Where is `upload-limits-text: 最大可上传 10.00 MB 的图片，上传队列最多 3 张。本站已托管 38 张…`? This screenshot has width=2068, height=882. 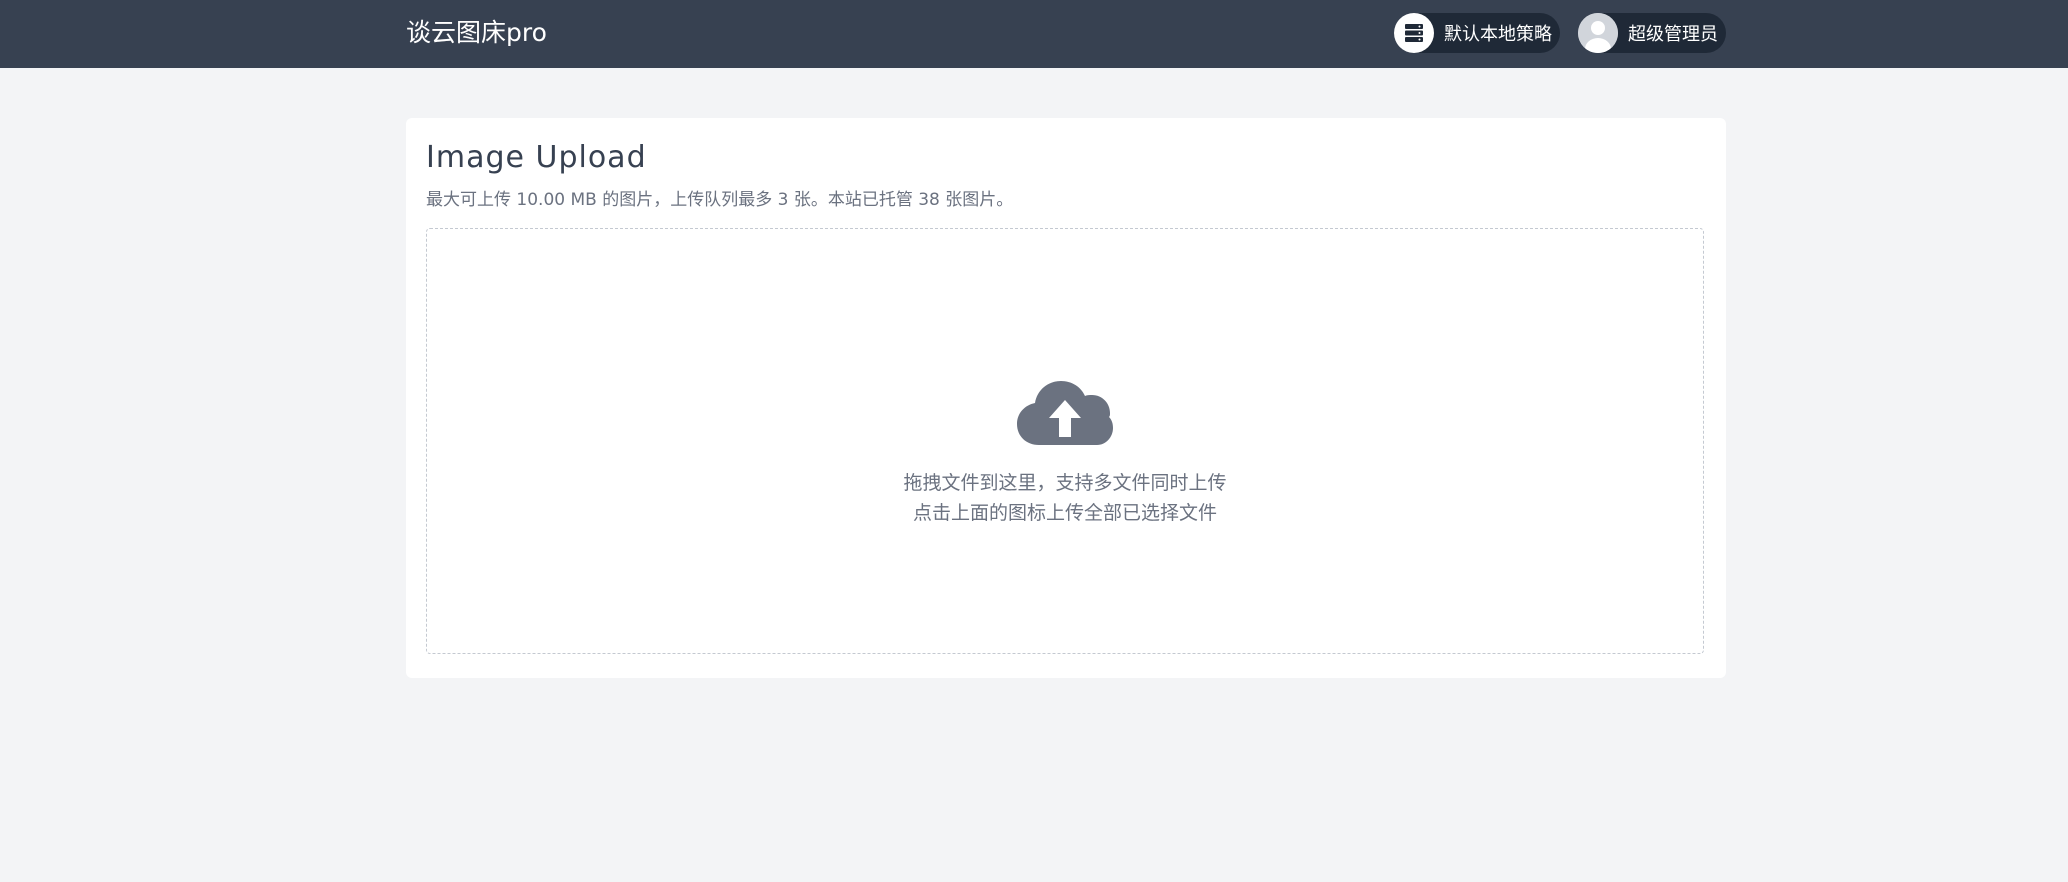 upload-limits-text: 最大可上传 10.00 MB 的图片，上传队列最多 3 张。本站已托管 38 张… is located at coordinates (720, 200).